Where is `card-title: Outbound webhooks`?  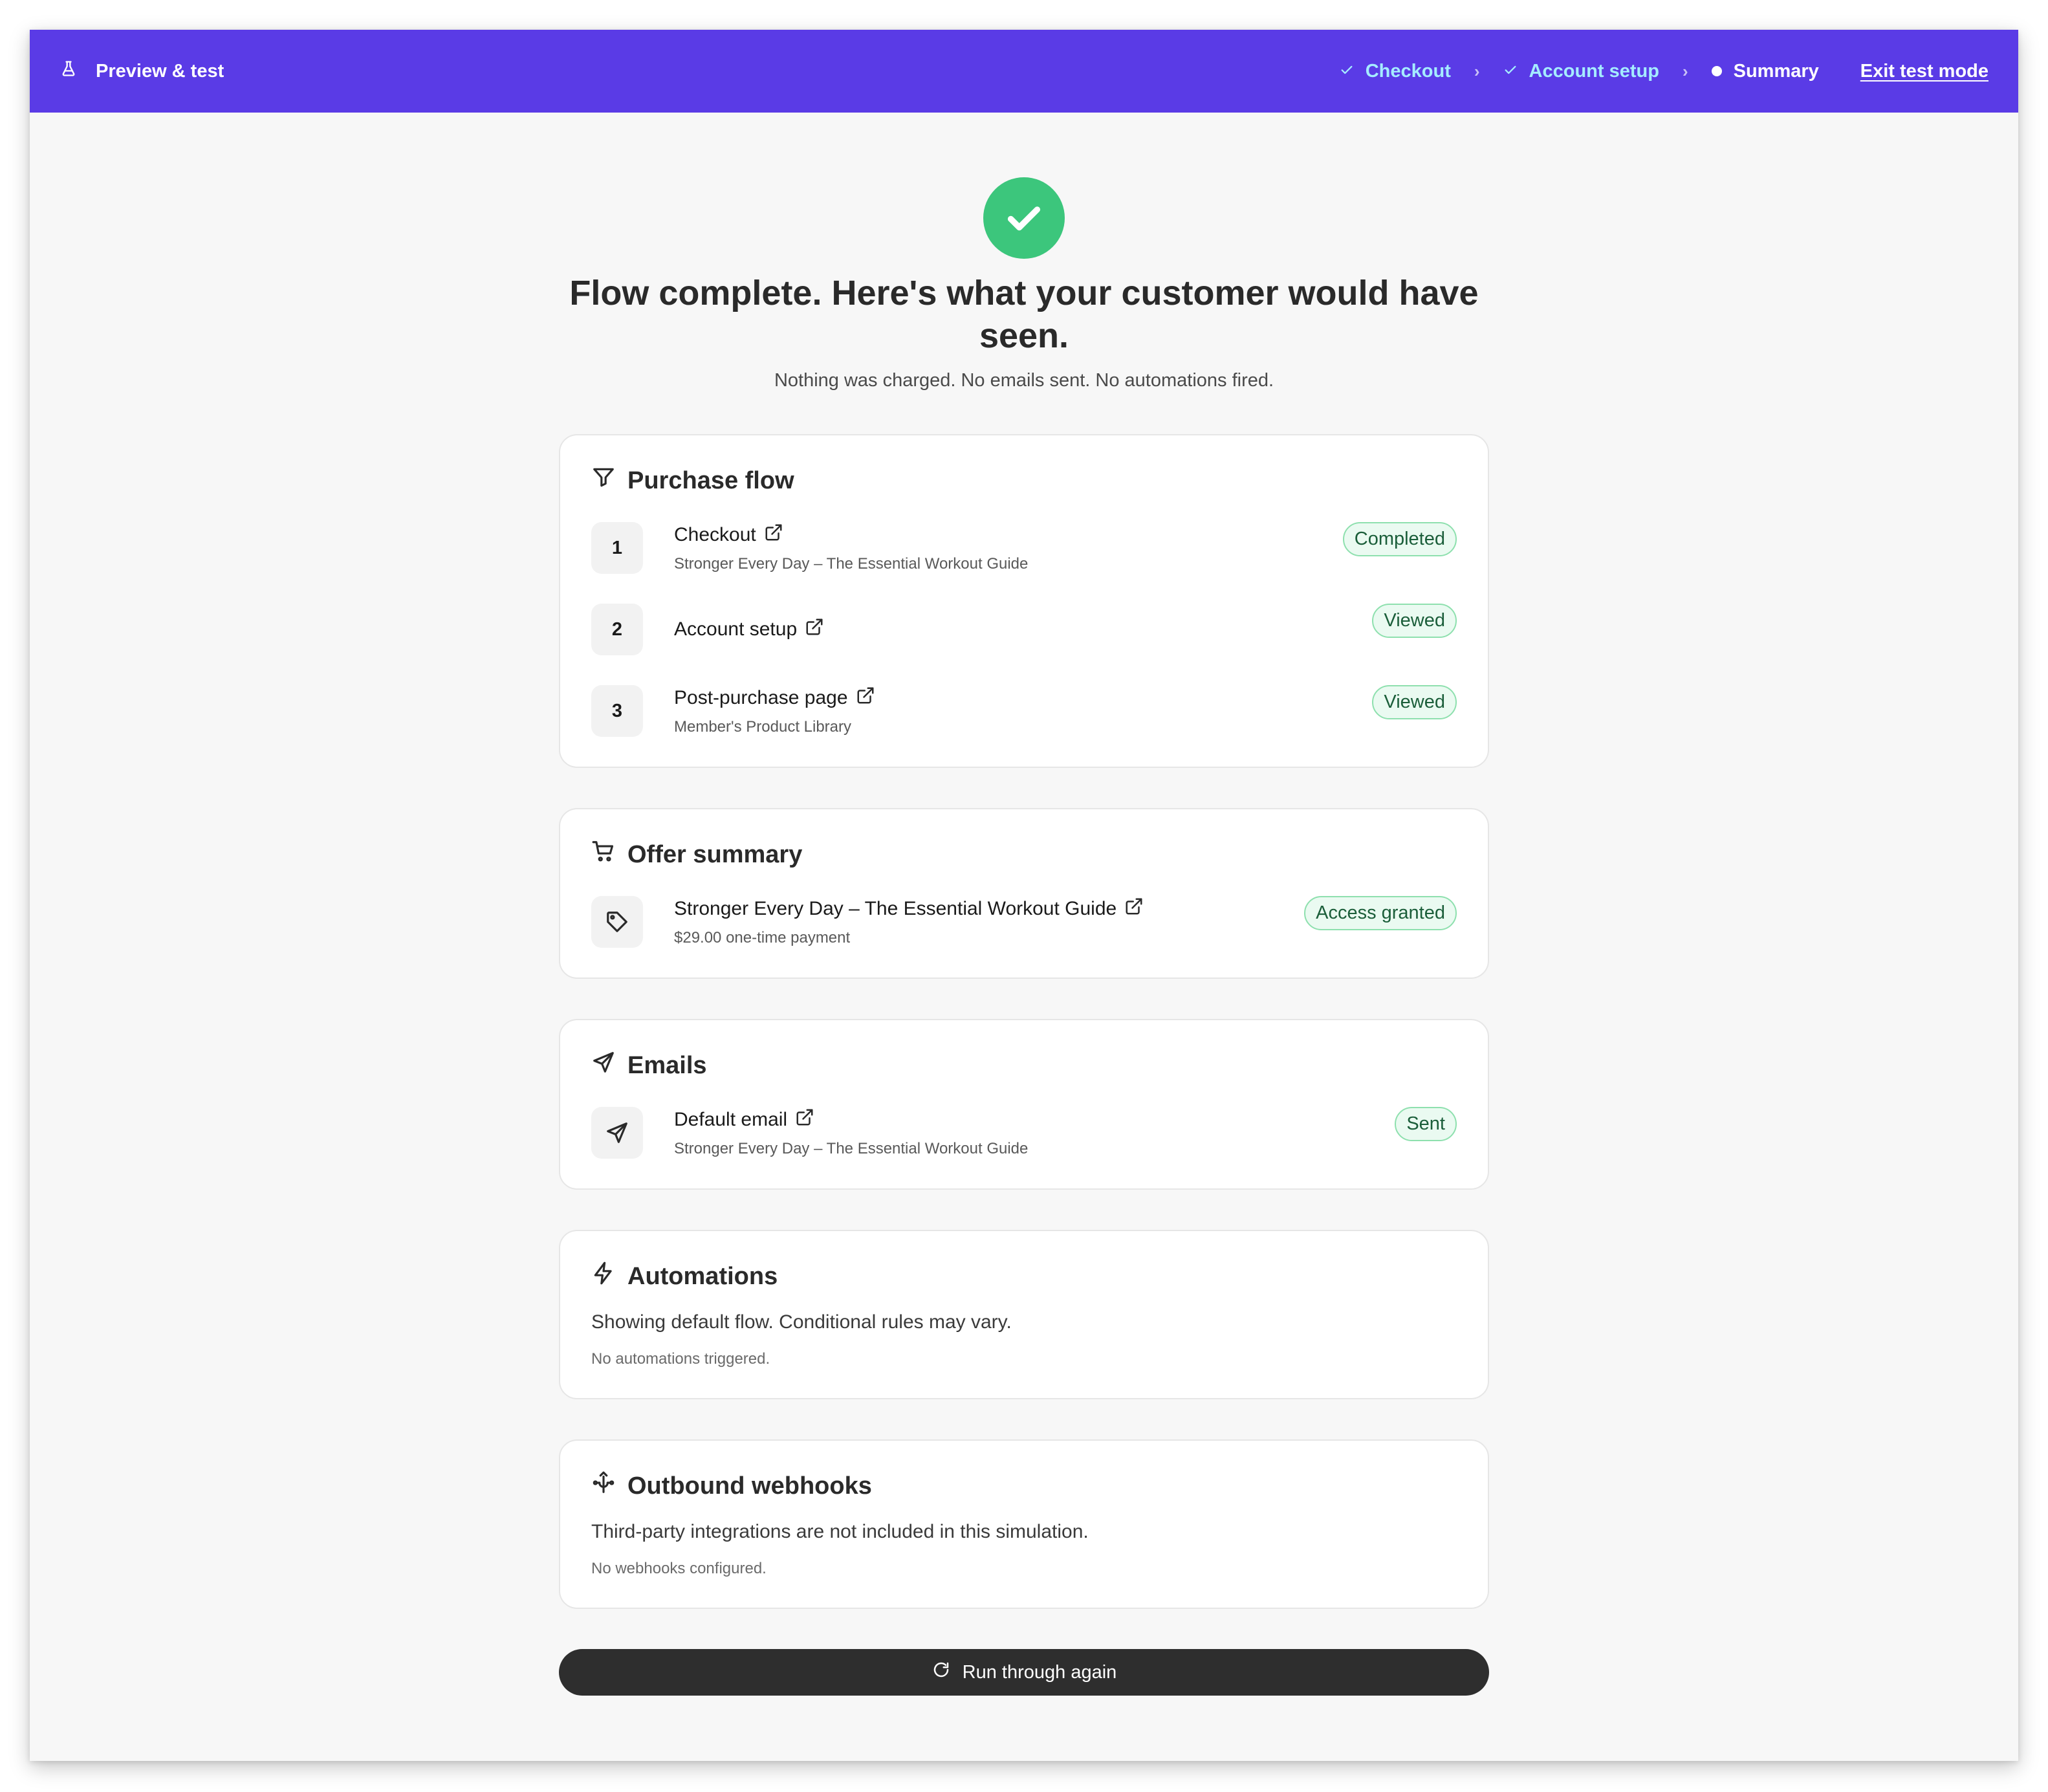
card-title: Outbound webhooks is located at coordinates (749, 1486).